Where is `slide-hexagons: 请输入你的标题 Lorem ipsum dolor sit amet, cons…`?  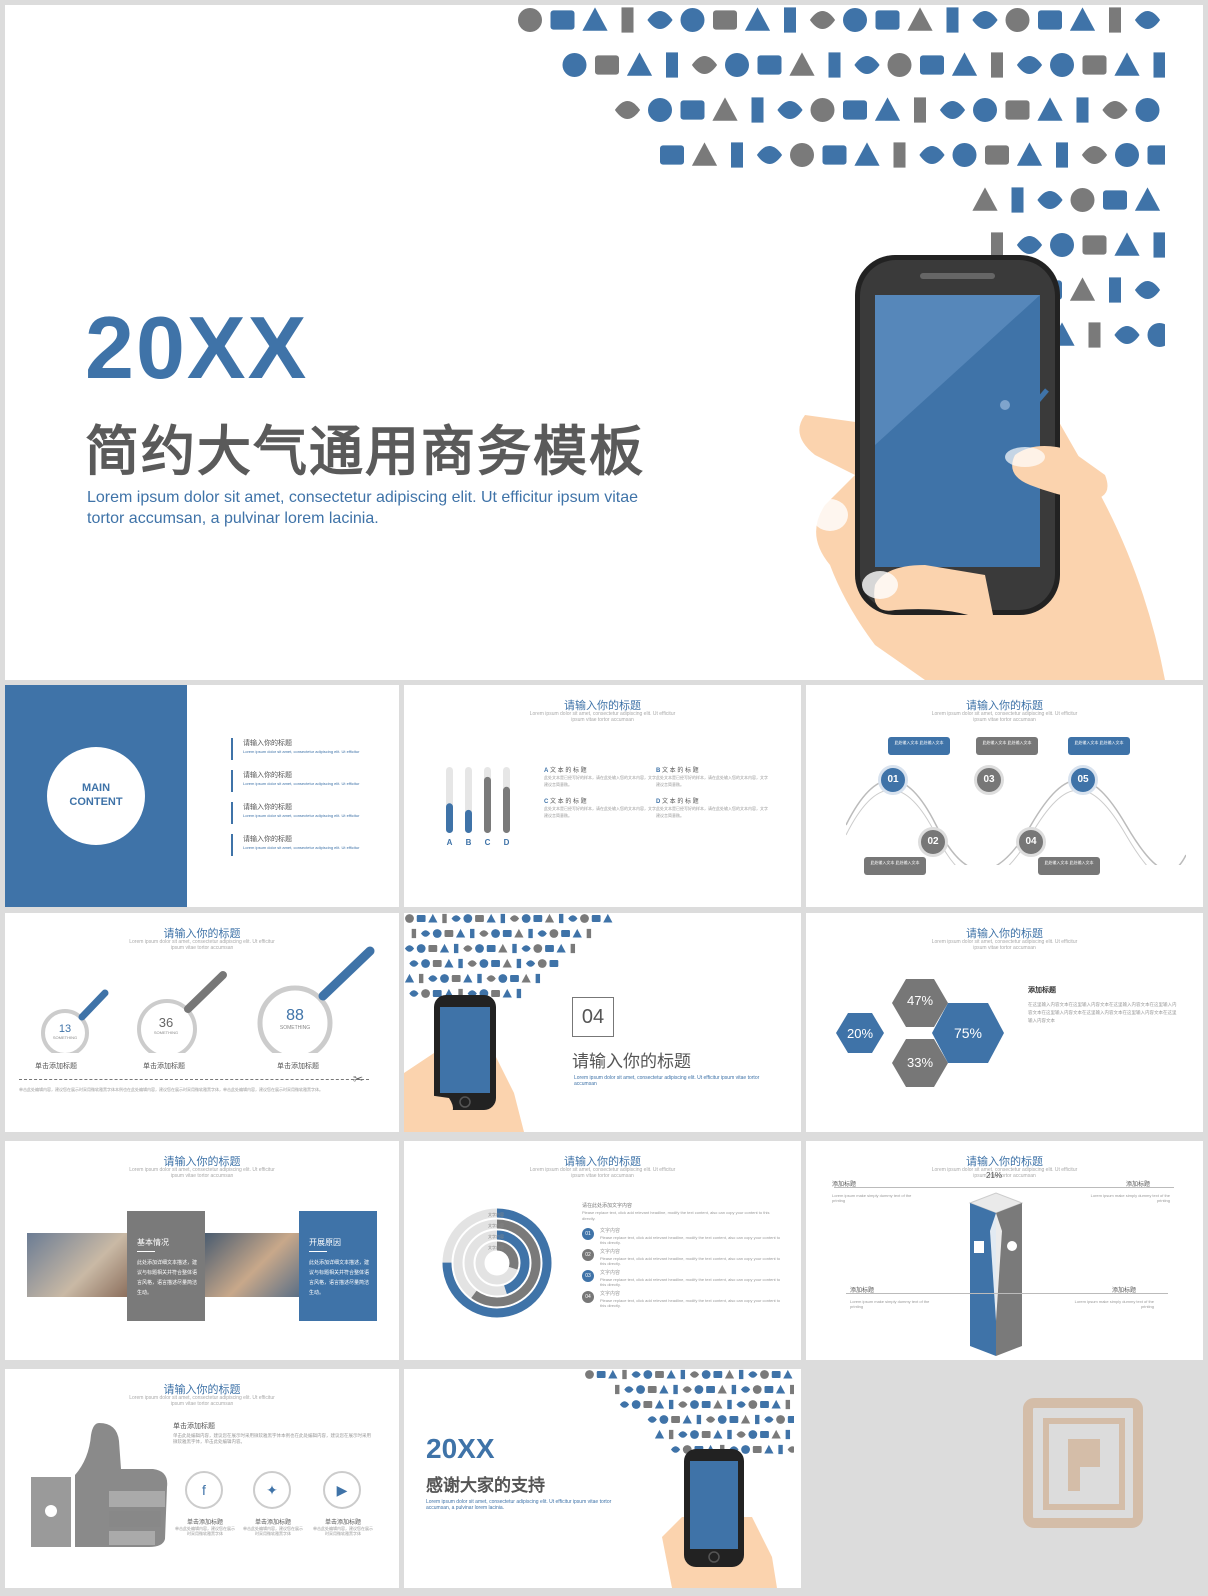 slide-hexagons: 请输入你的标题 Lorem ipsum dolor sit amet, cons… is located at coordinates (1004, 1022).